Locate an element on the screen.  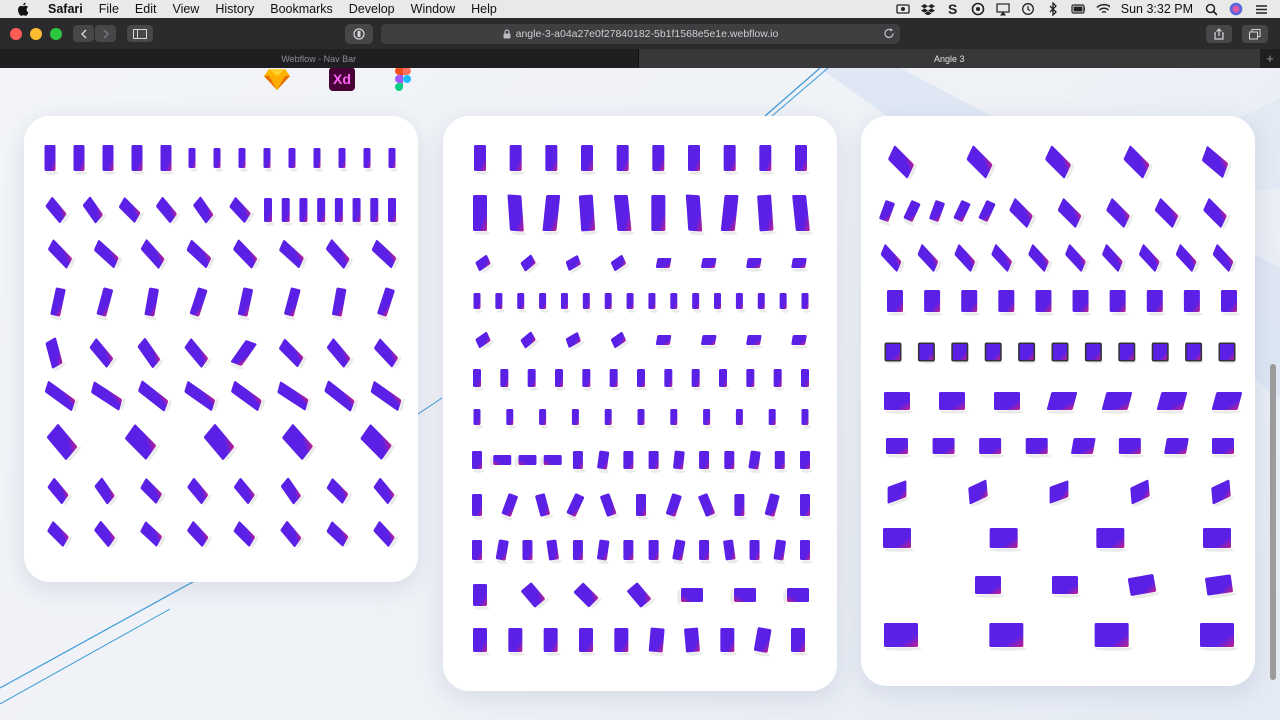
forward-button is located at coordinates (105, 33).